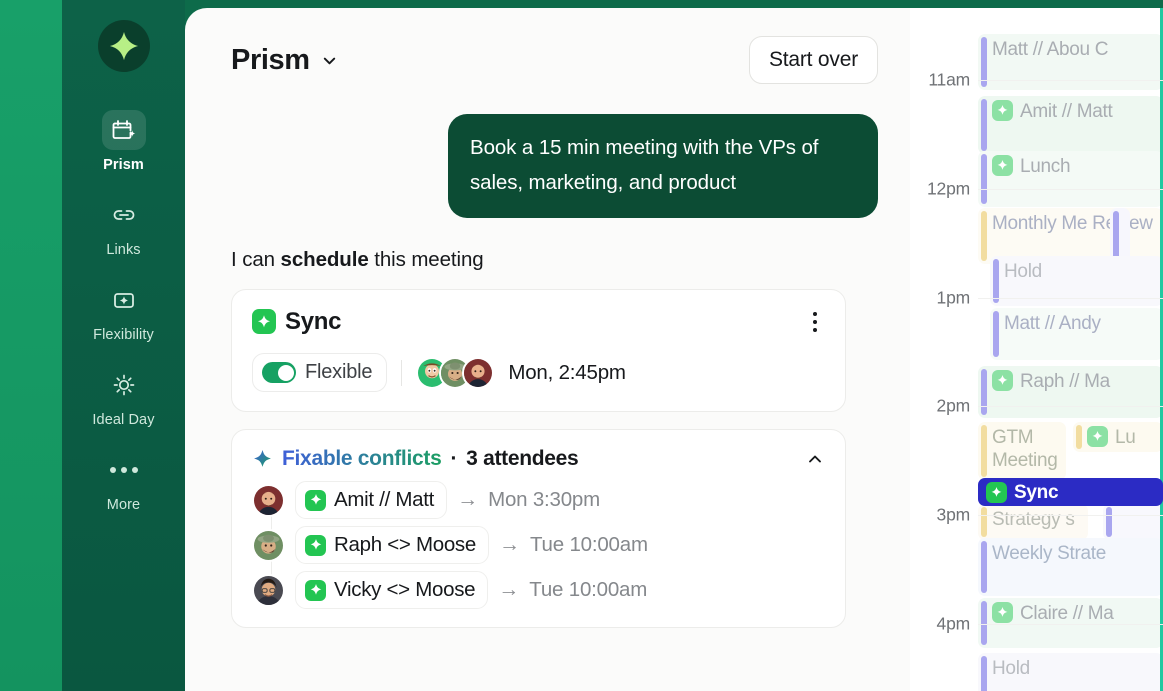 The width and height of the screenshot is (1163, 691). What do you see at coordinates (1066, 111) in the screenshot?
I see `calendar-event-title: Amit // Matt` at bounding box center [1066, 111].